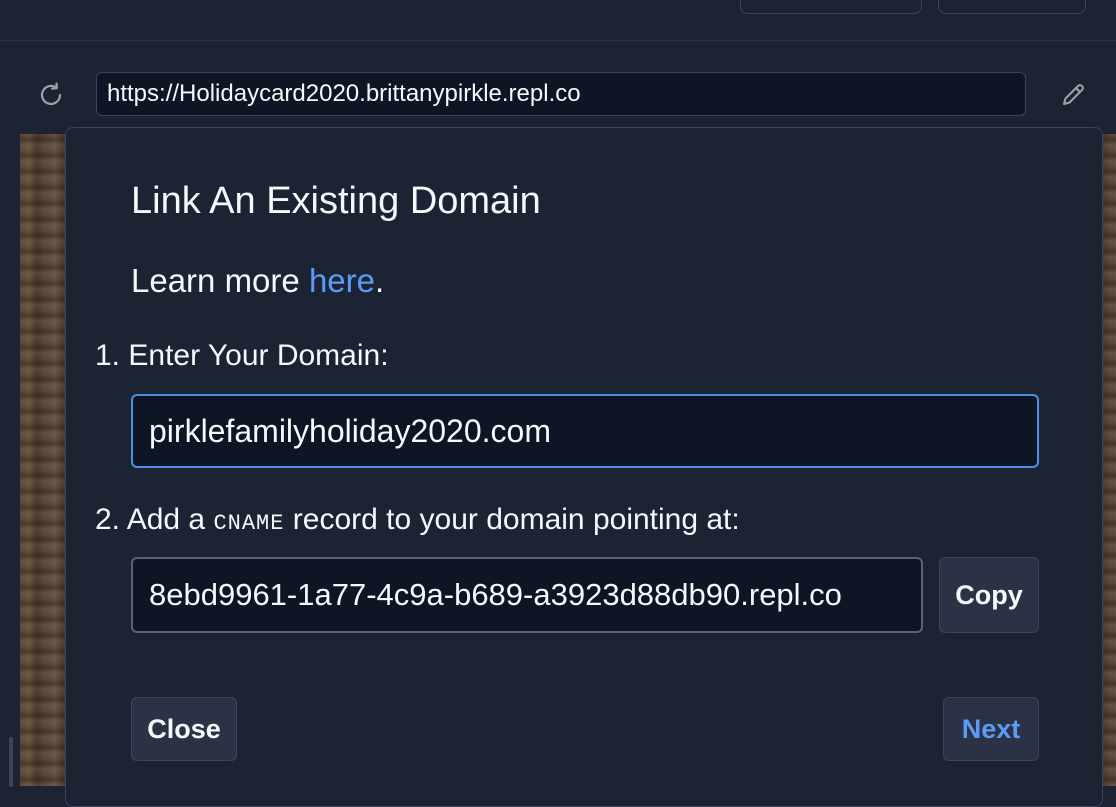 The width and height of the screenshot is (1116, 807). I want to click on close-button: Close, so click(184, 729).